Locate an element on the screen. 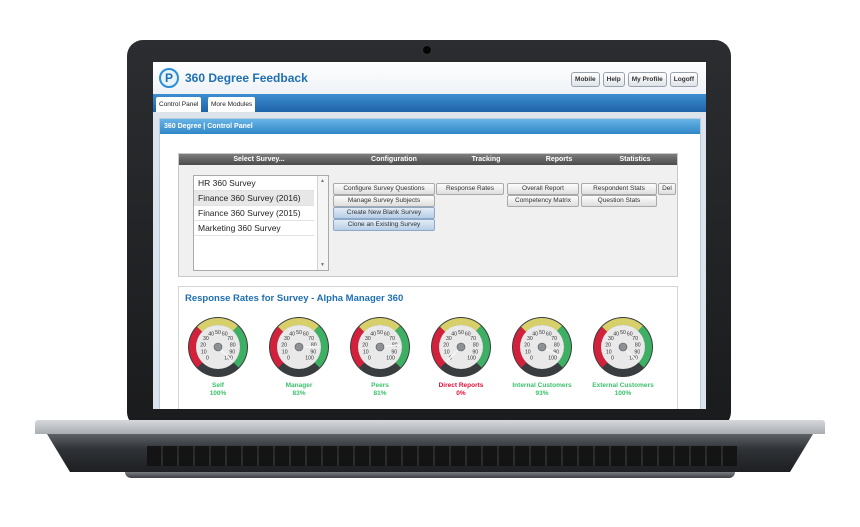  survey-list-item: HR 360 Survey is located at coordinates (254, 183).